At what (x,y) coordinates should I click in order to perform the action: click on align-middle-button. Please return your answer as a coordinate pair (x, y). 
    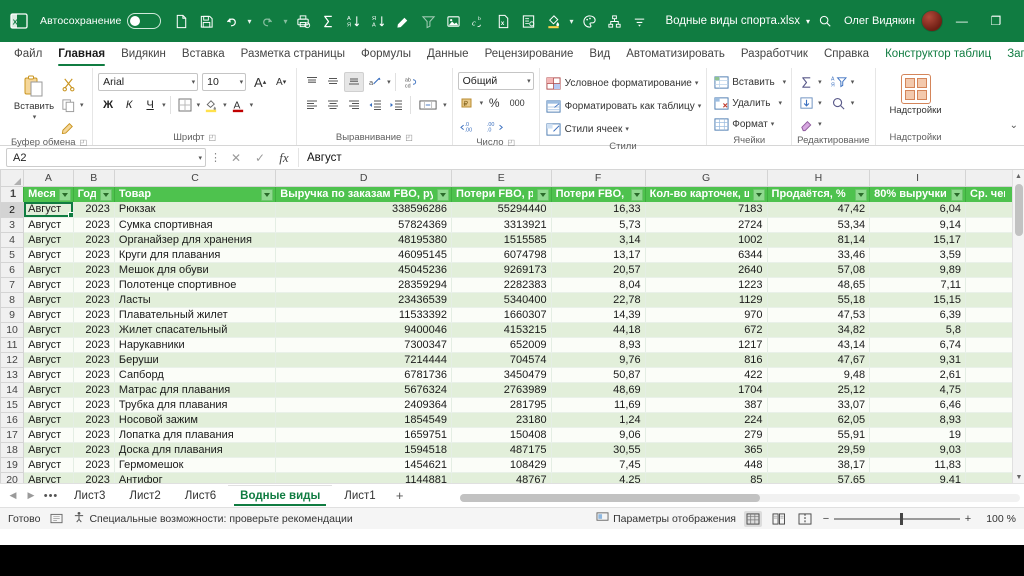
    Looking at the image, I should click on (333, 82).